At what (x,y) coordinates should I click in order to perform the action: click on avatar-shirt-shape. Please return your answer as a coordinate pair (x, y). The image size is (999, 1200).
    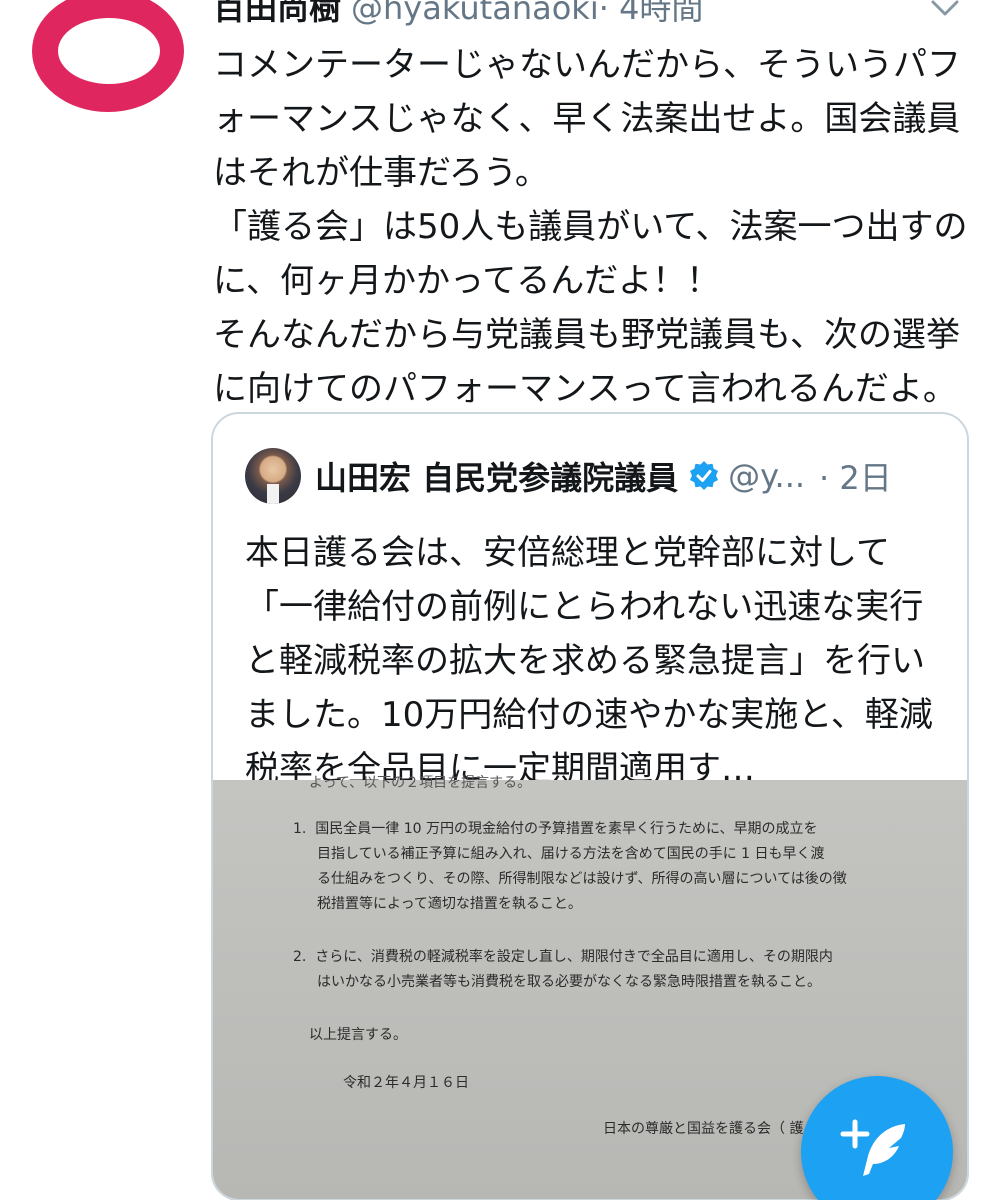
    Looking at the image, I should click on (273, 494).